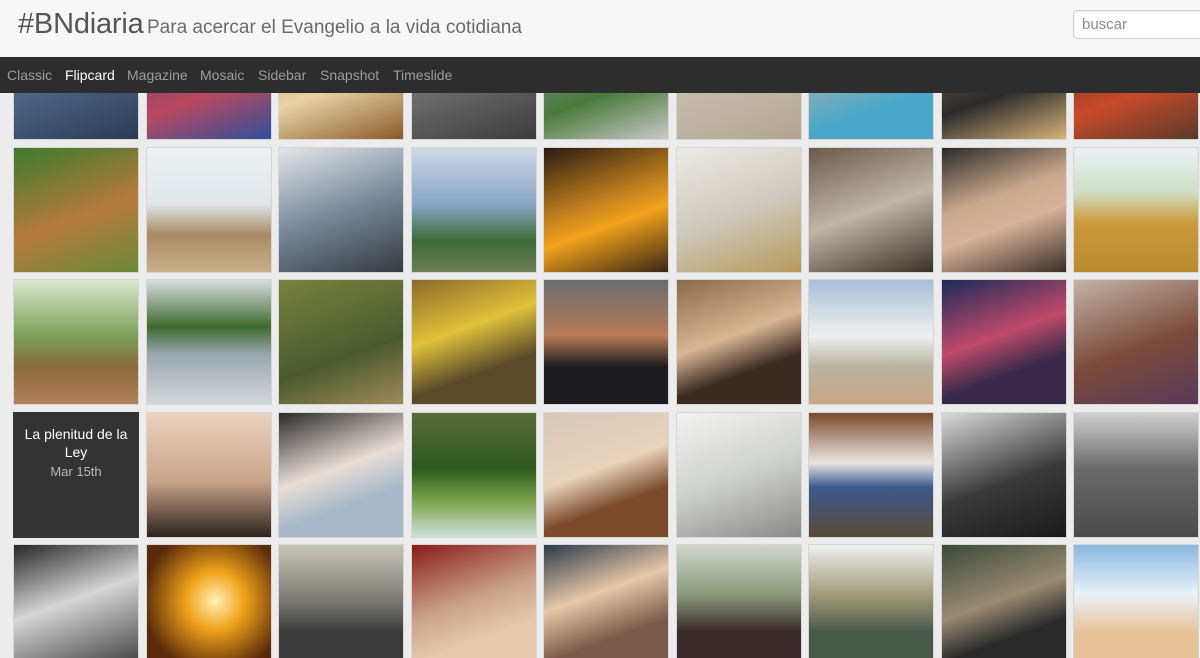  I want to click on nav-item-mosaic: Mosaic, so click(222, 75).